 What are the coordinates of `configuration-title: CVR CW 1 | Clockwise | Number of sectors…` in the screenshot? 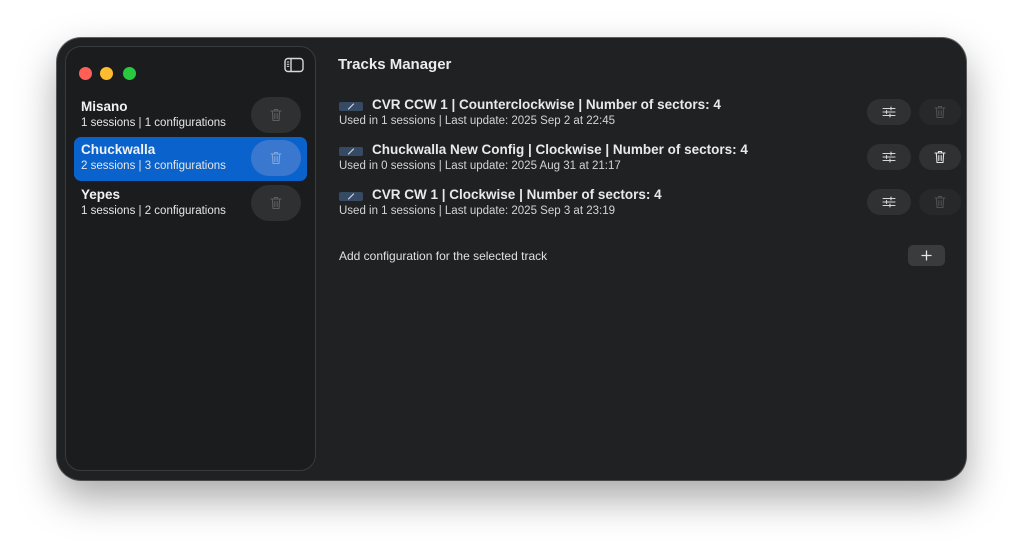 It's located at (517, 194).